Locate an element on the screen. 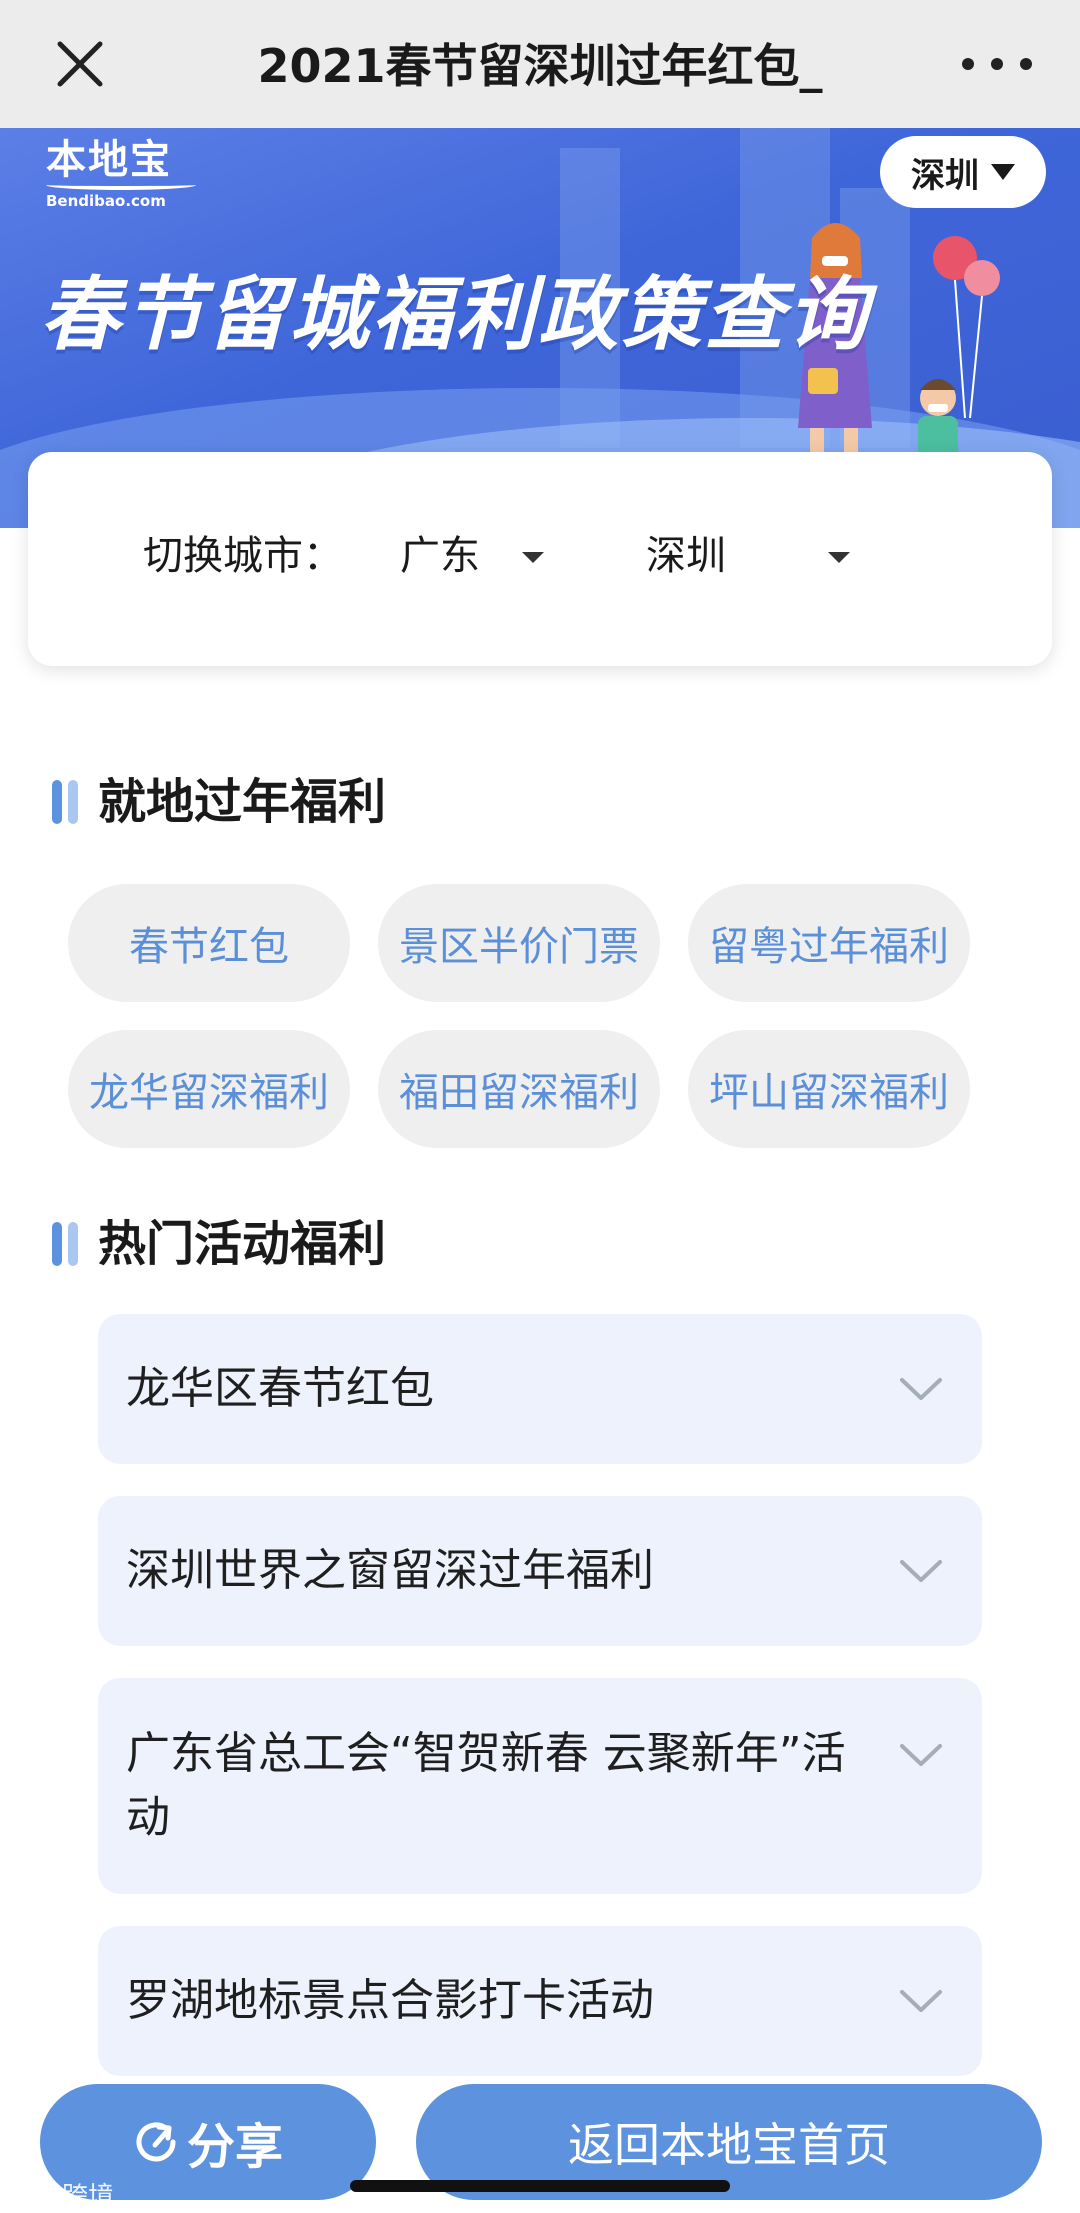 This screenshot has height=2213, width=1080. city-select: 深圳 is located at coordinates (686, 556).